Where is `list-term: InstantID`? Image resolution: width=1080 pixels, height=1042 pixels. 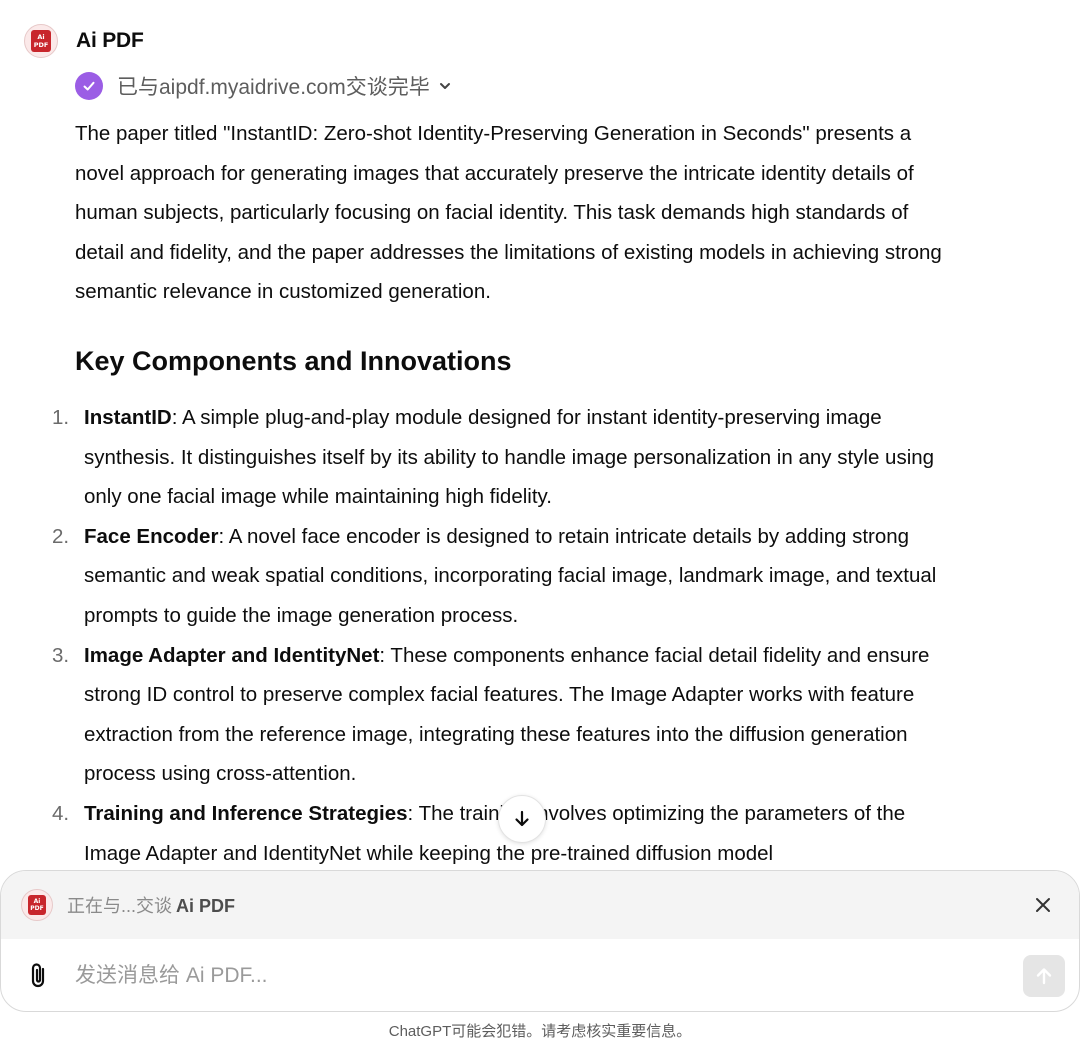
list-term: InstantID is located at coordinates (128, 417).